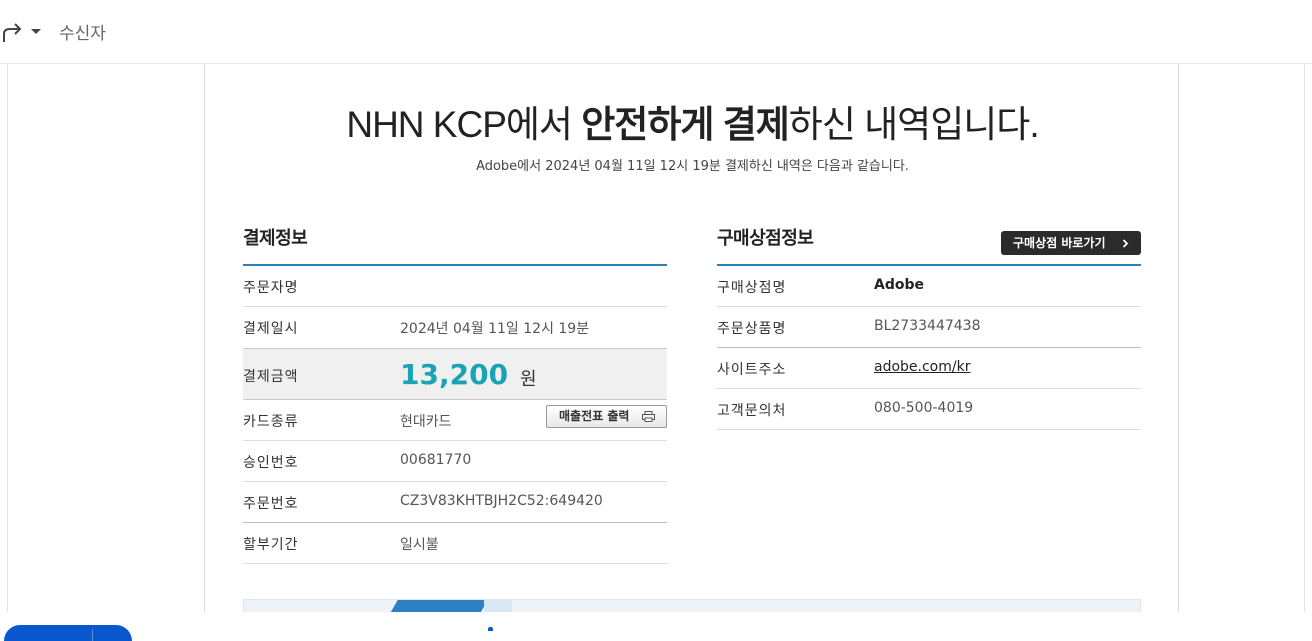 The width and height of the screenshot is (1312, 641). What do you see at coordinates (82, 31) in the screenshot?
I see `recipient-label: 수신자` at bounding box center [82, 31].